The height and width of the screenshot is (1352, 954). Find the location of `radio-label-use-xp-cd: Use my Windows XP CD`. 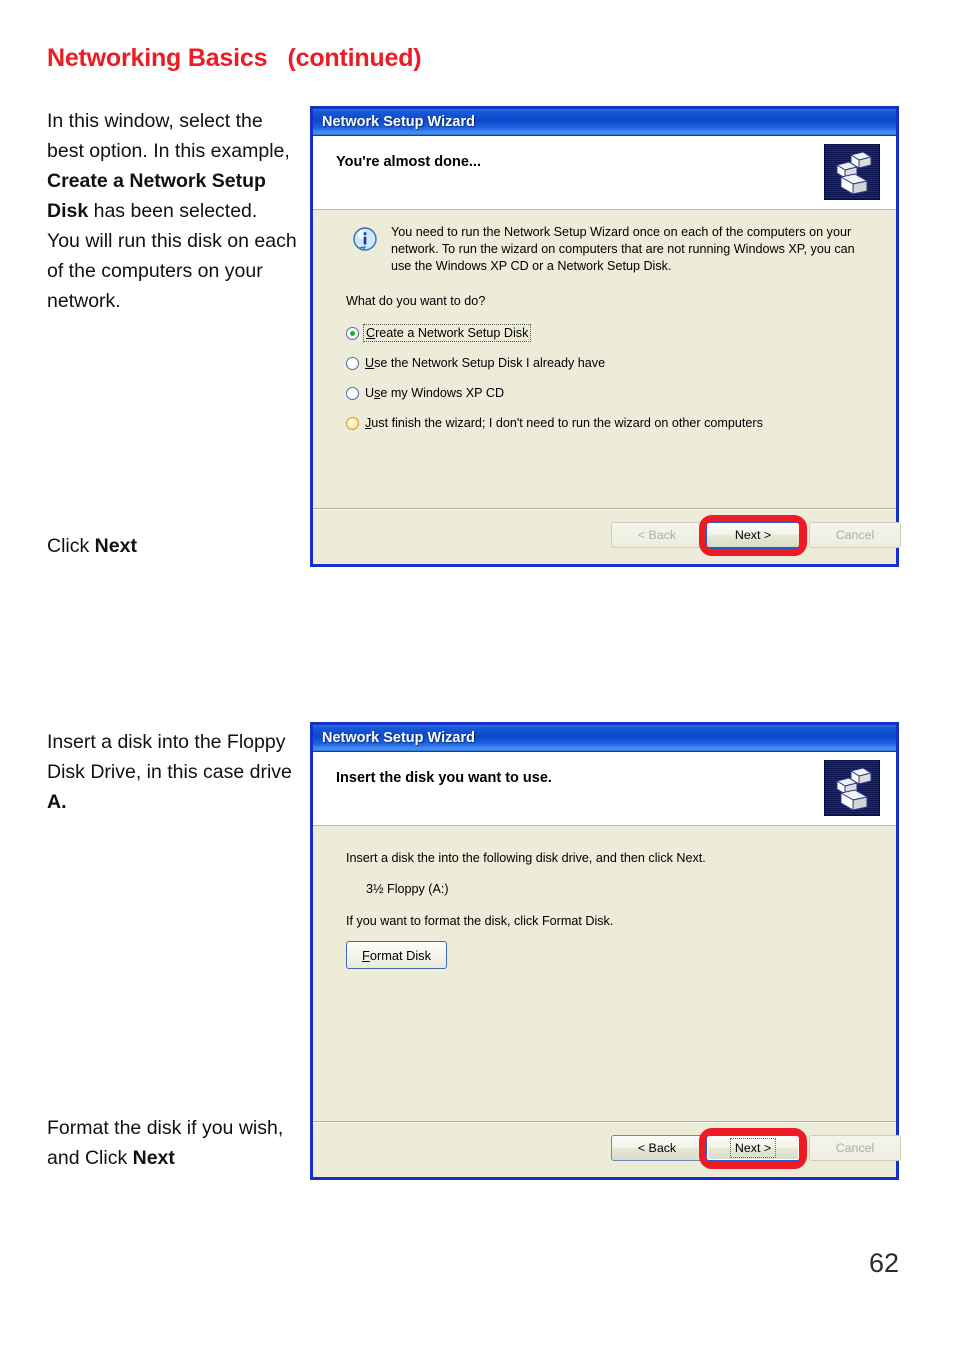

radio-label-use-xp-cd: Use my Windows XP CD is located at coordinates (434, 393).